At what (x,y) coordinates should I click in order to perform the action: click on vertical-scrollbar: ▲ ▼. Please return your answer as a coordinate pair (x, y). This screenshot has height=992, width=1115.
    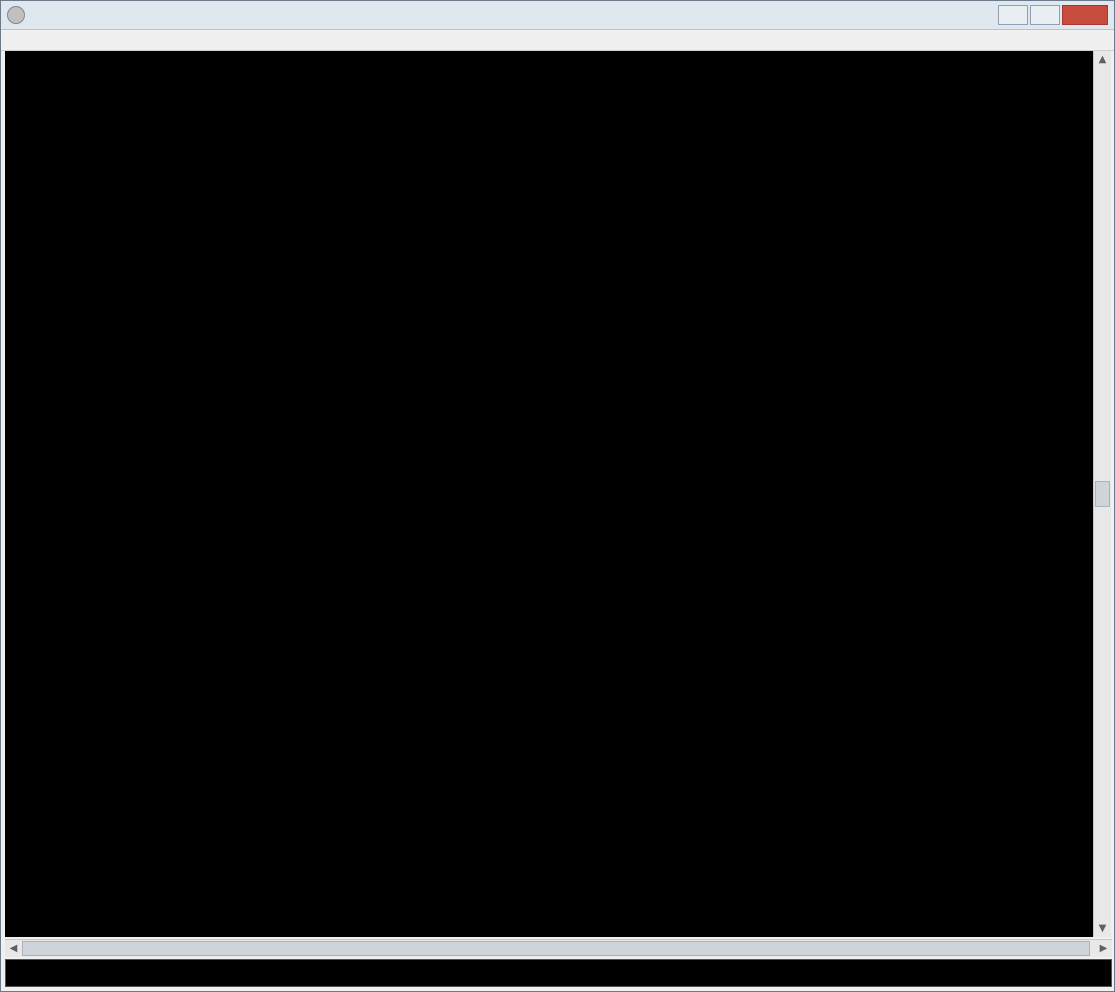
    Looking at the image, I should click on (1102, 494).